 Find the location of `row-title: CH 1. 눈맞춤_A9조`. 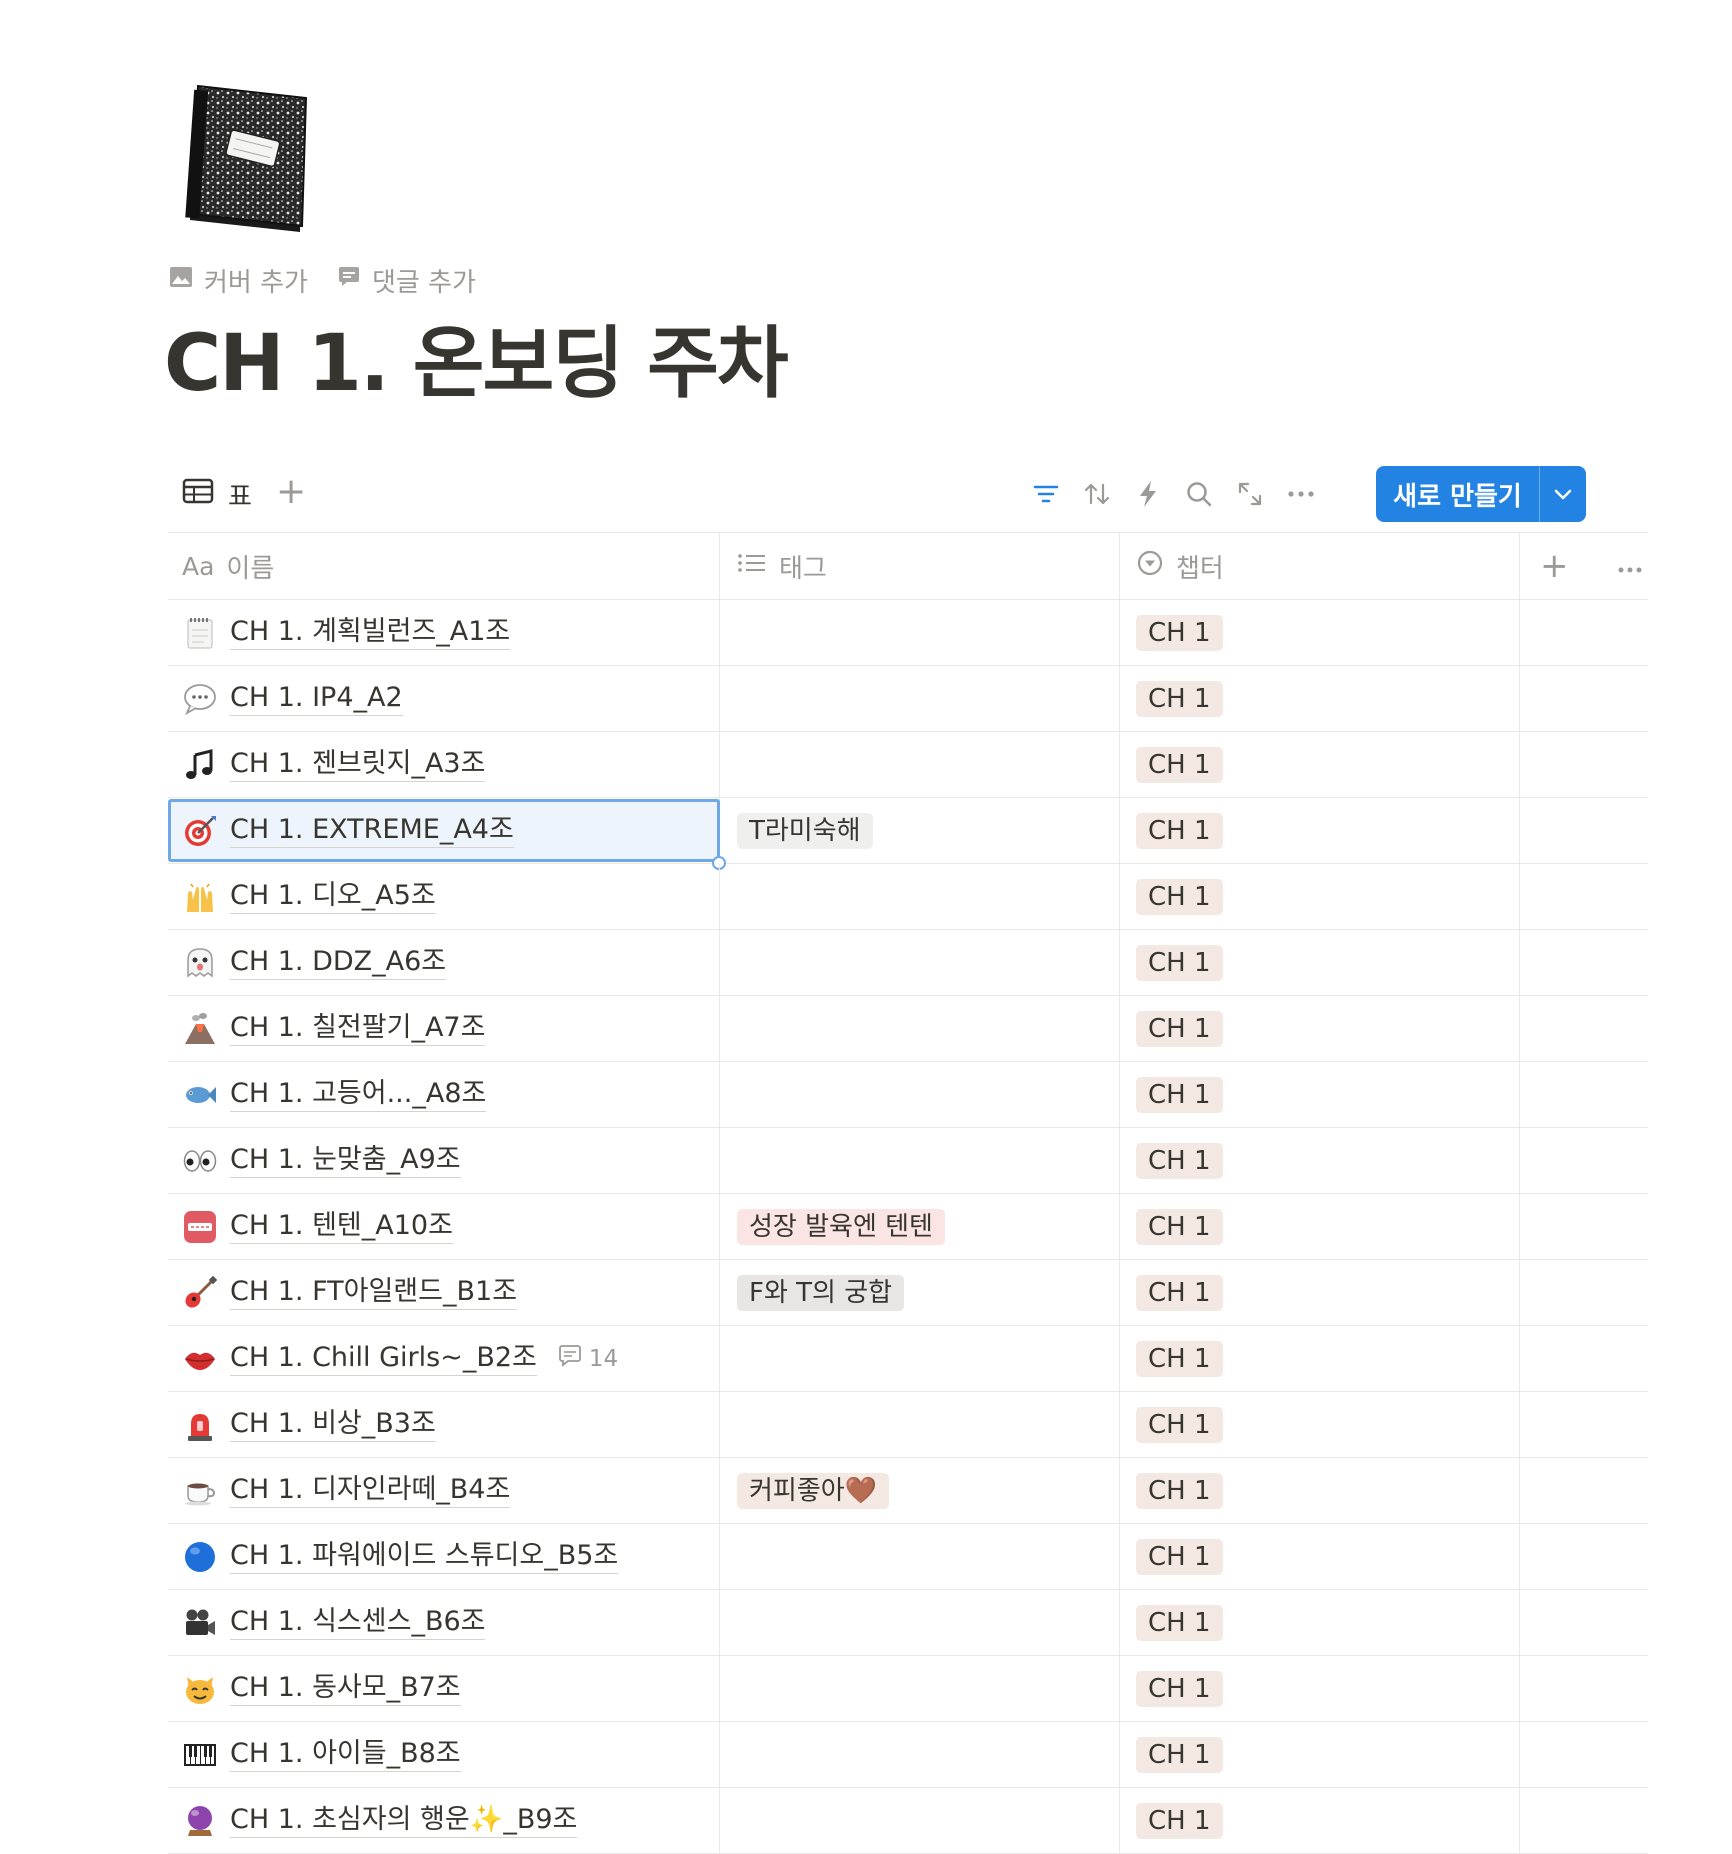

row-title: CH 1. 눈맞춤_A9조 is located at coordinates (345, 1160).